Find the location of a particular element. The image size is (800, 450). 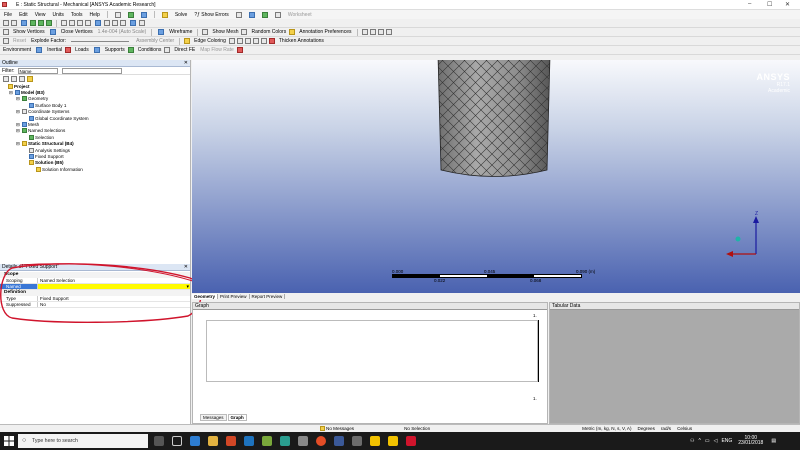

triad-axes-icon: Z is located at coordinates (747, 233).